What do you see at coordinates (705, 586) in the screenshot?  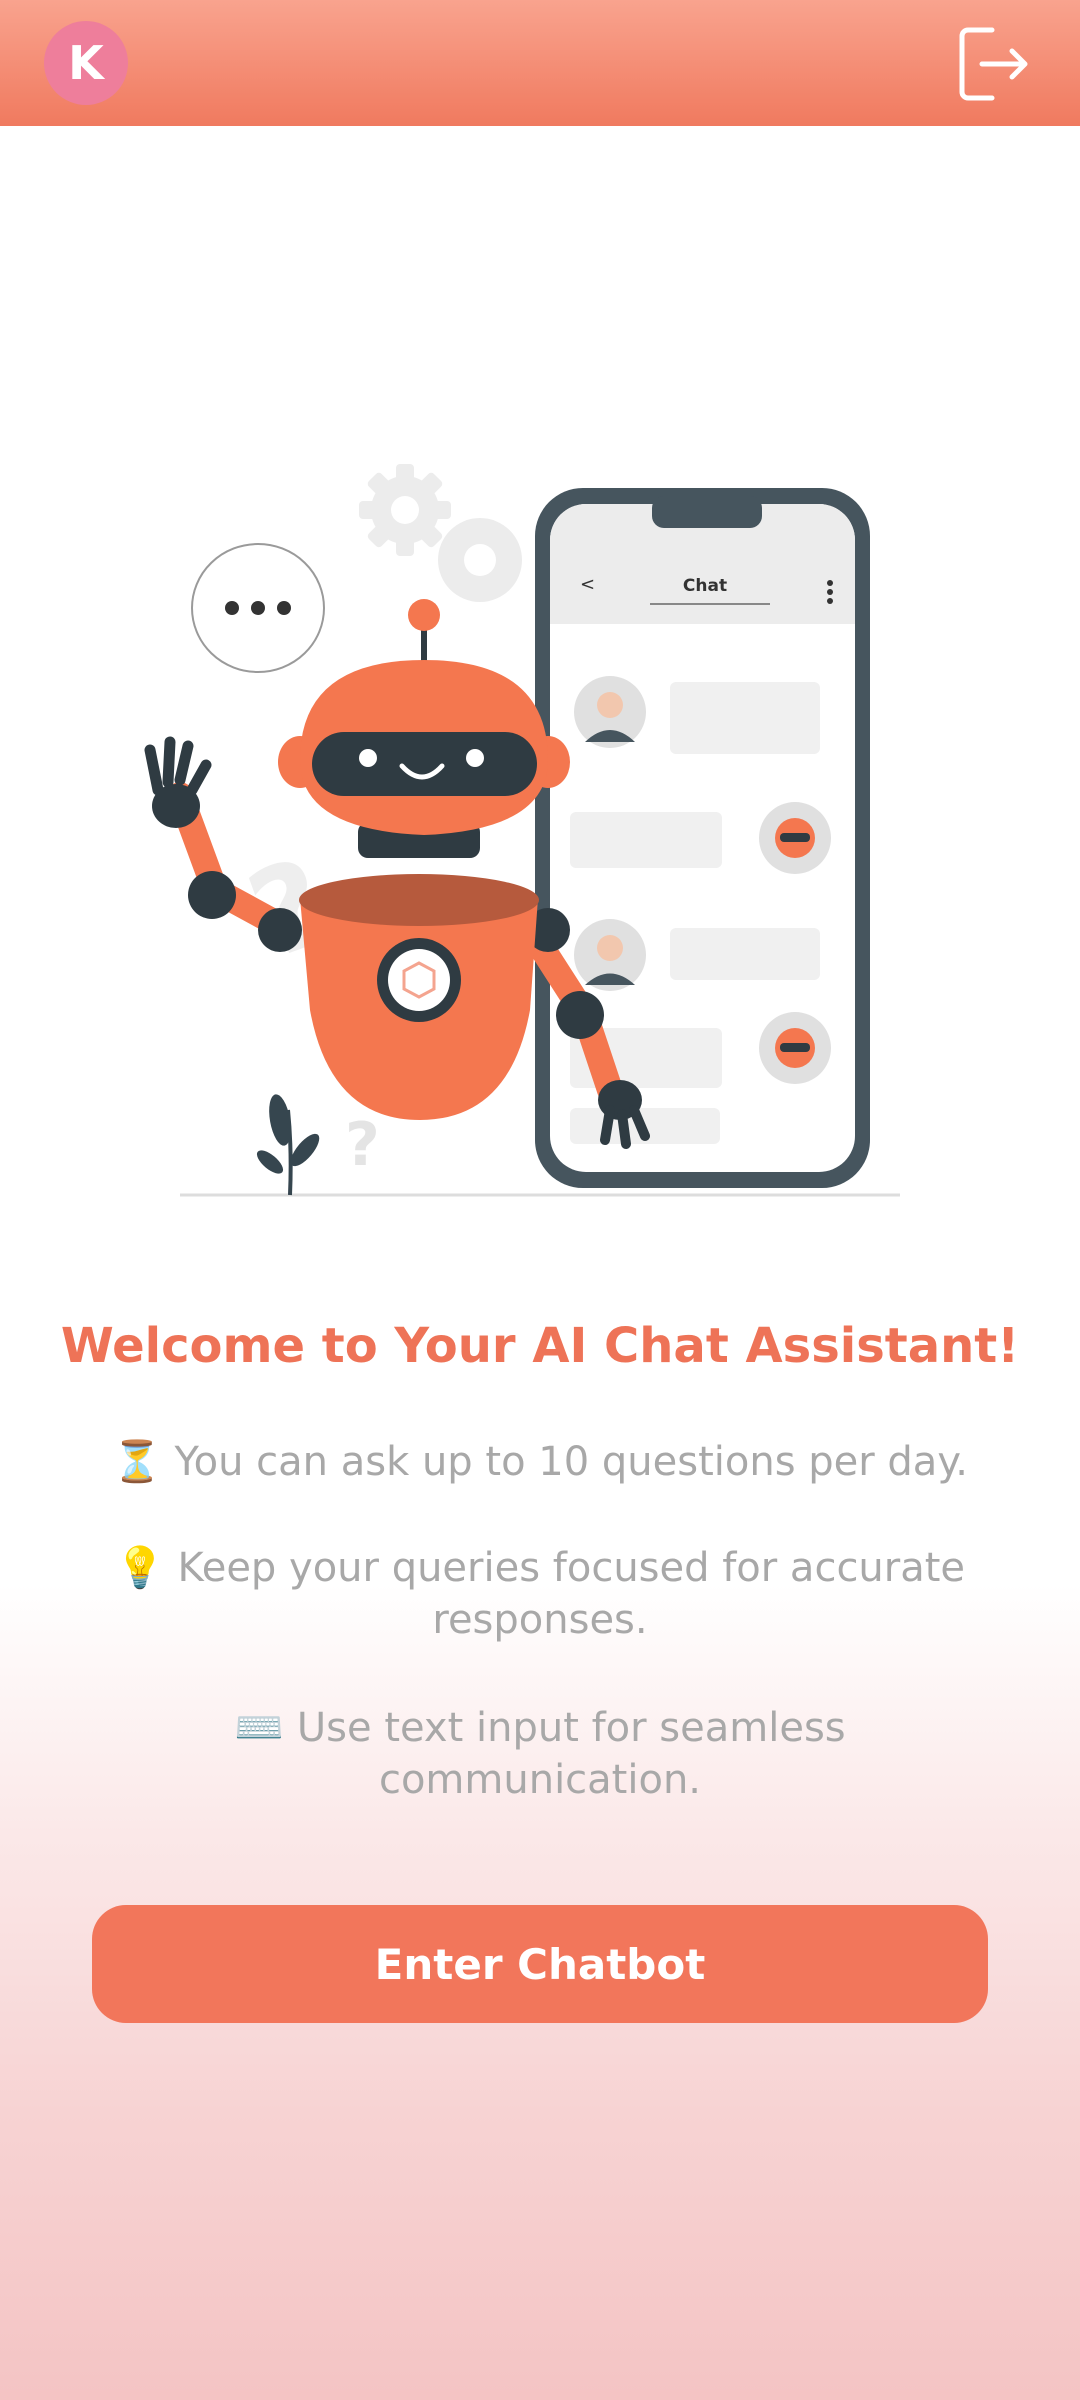 I see `svg-text: Chat` at bounding box center [705, 586].